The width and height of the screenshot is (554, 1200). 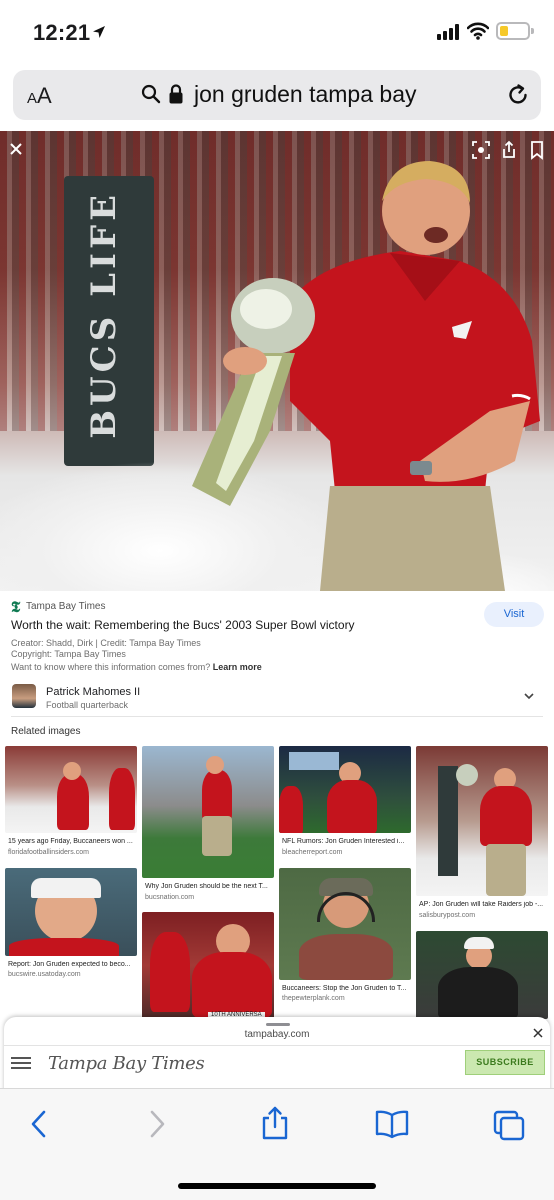 What do you see at coordinates (21, 1063) in the screenshot?
I see `hamburger-menu-icon` at bounding box center [21, 1063].